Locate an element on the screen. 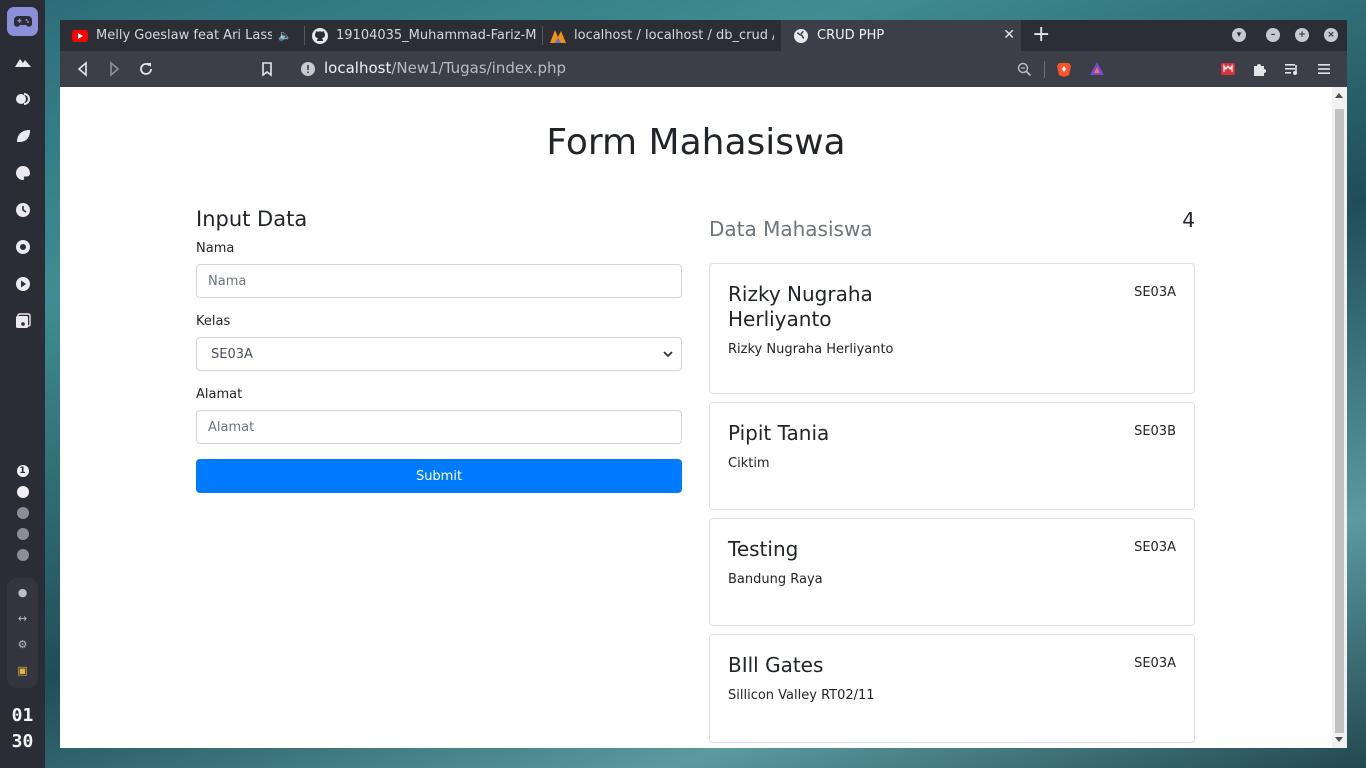 Image resolution: width=1366 pixels, height=768 pixels. system-tray: ● ↔ ⚙ ▣ is located at coordinates (22, 633).